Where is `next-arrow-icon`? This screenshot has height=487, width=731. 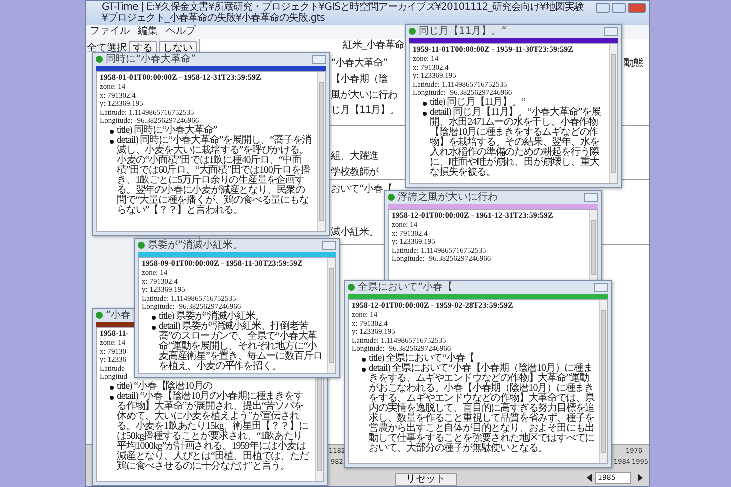
next-arrow-icon is located at coordinates (640, 478).